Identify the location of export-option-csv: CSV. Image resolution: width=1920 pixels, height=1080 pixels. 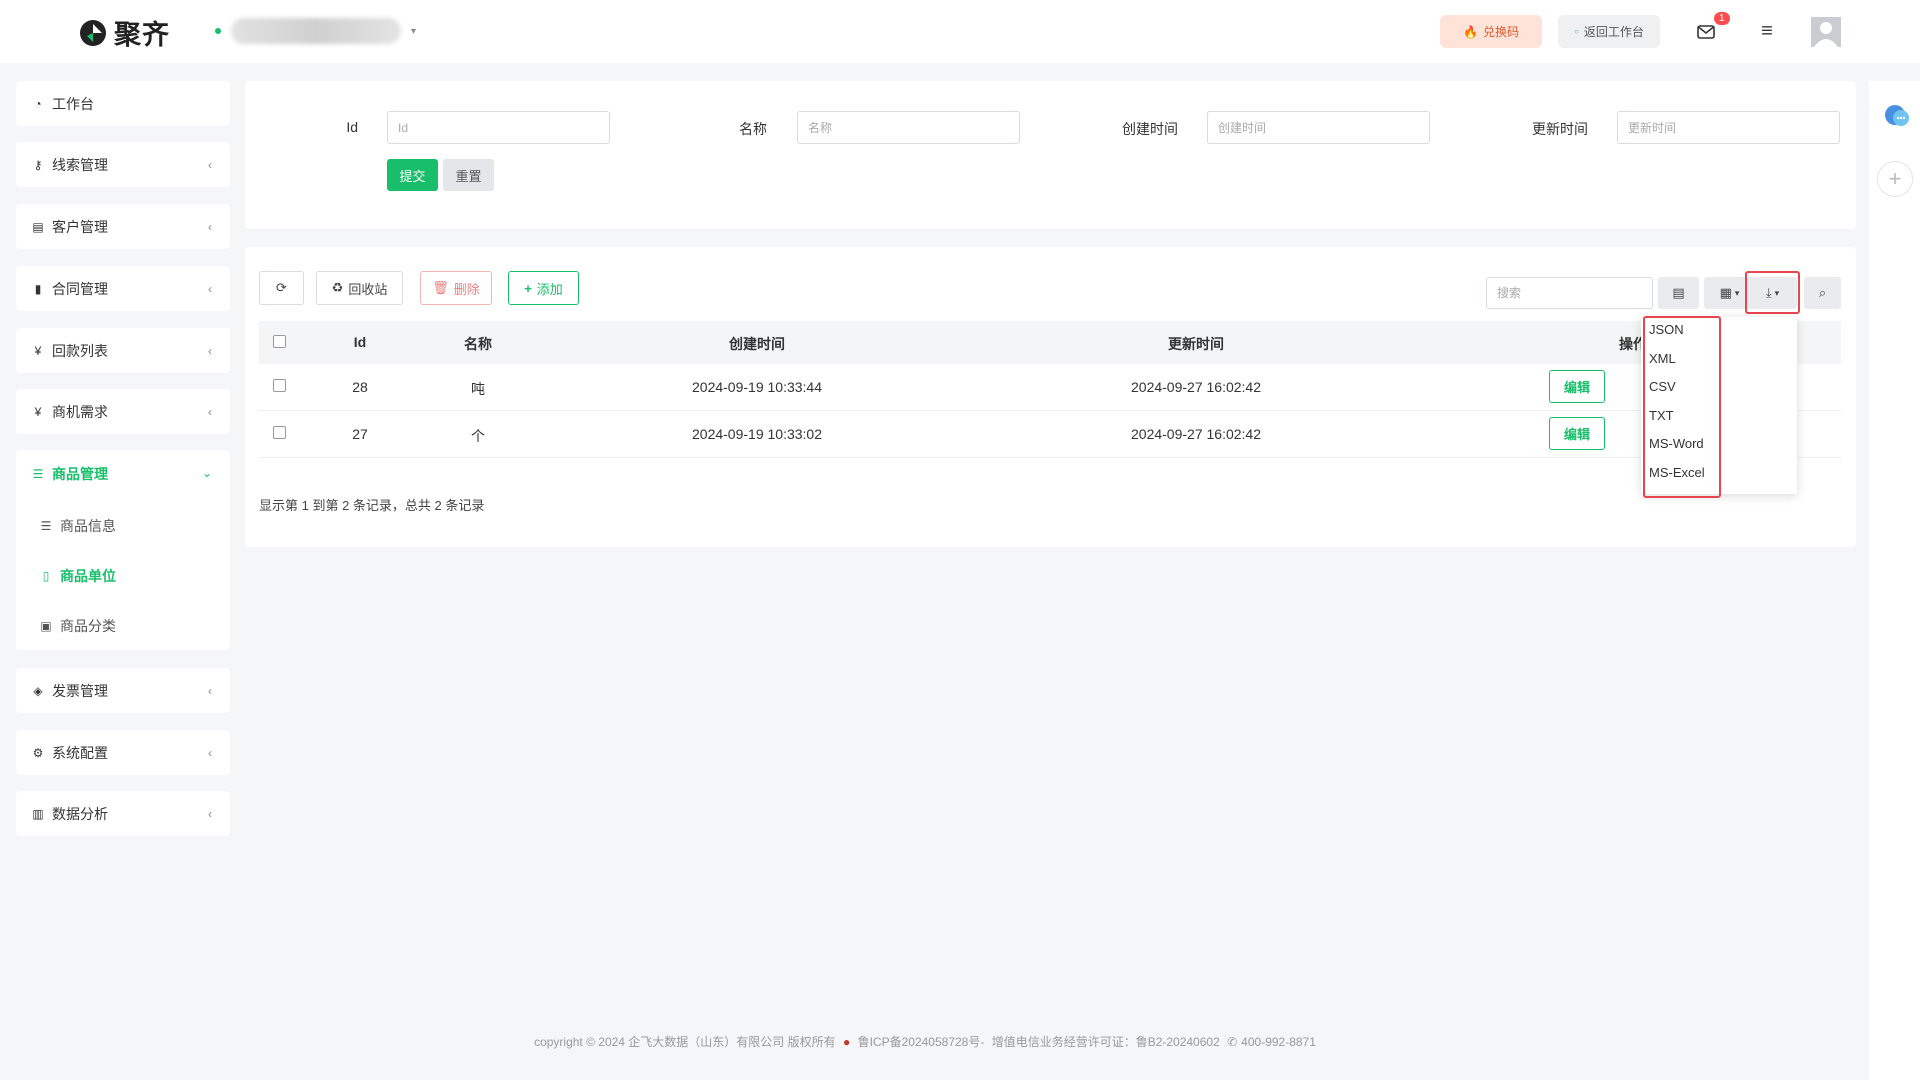
(1662, 386).